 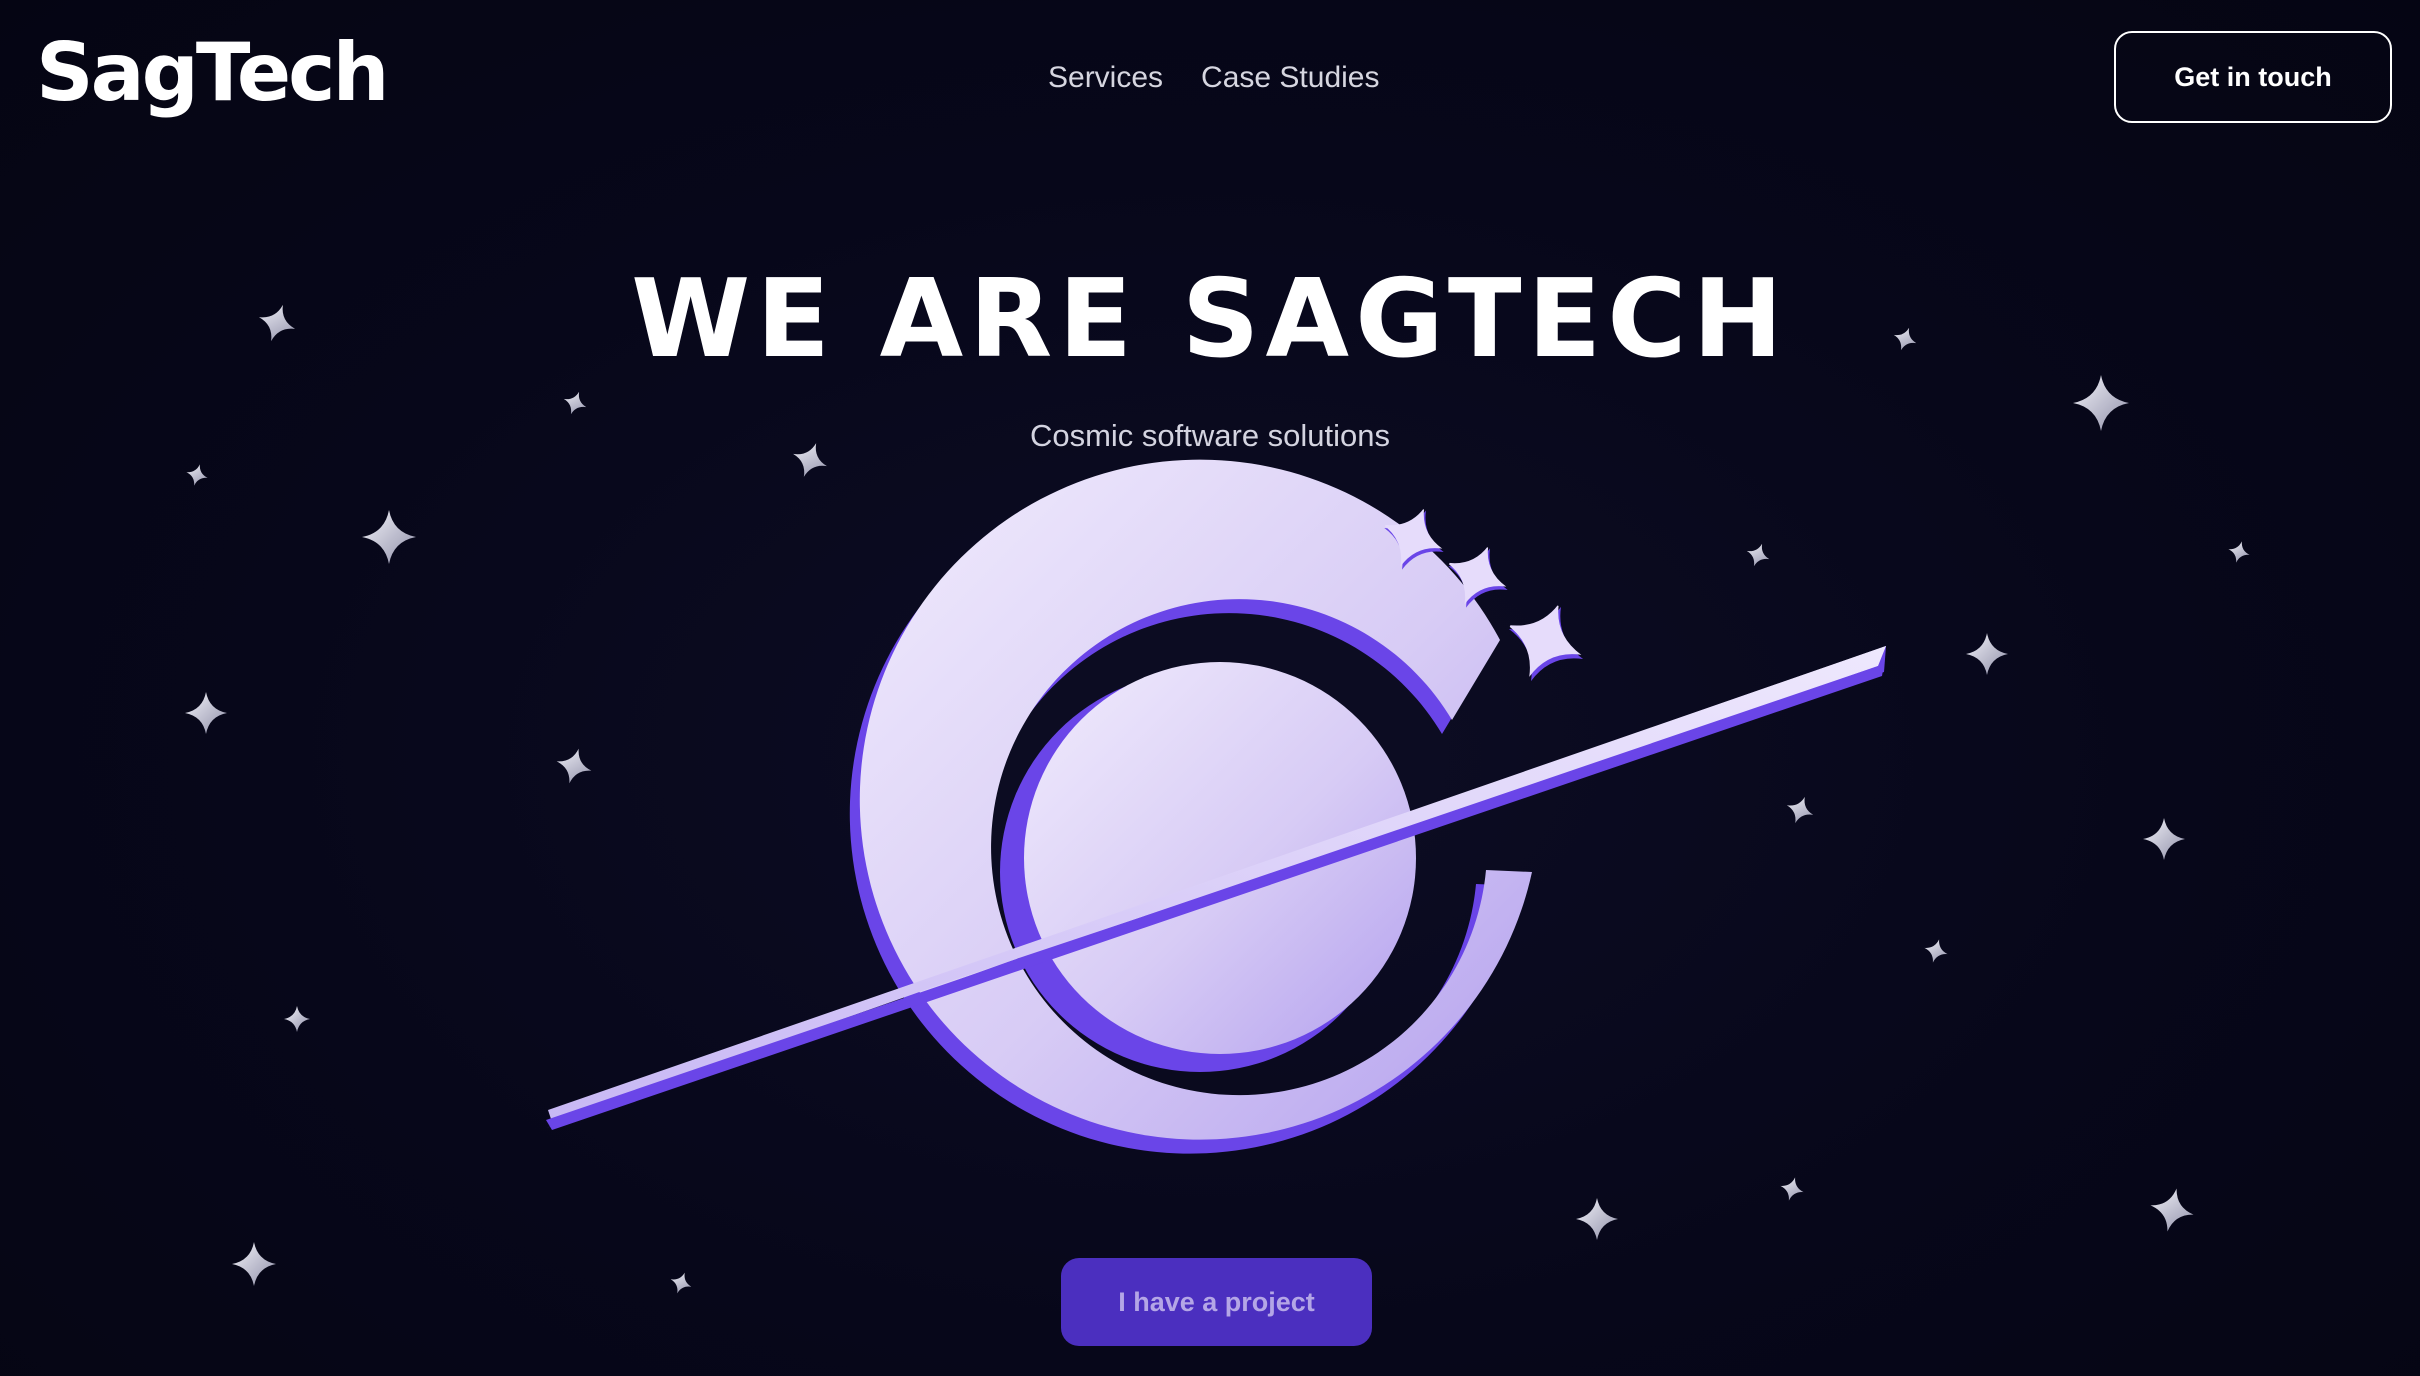 I want to click on main-nav: Services Case Studies, so click(x=1213, y=78).